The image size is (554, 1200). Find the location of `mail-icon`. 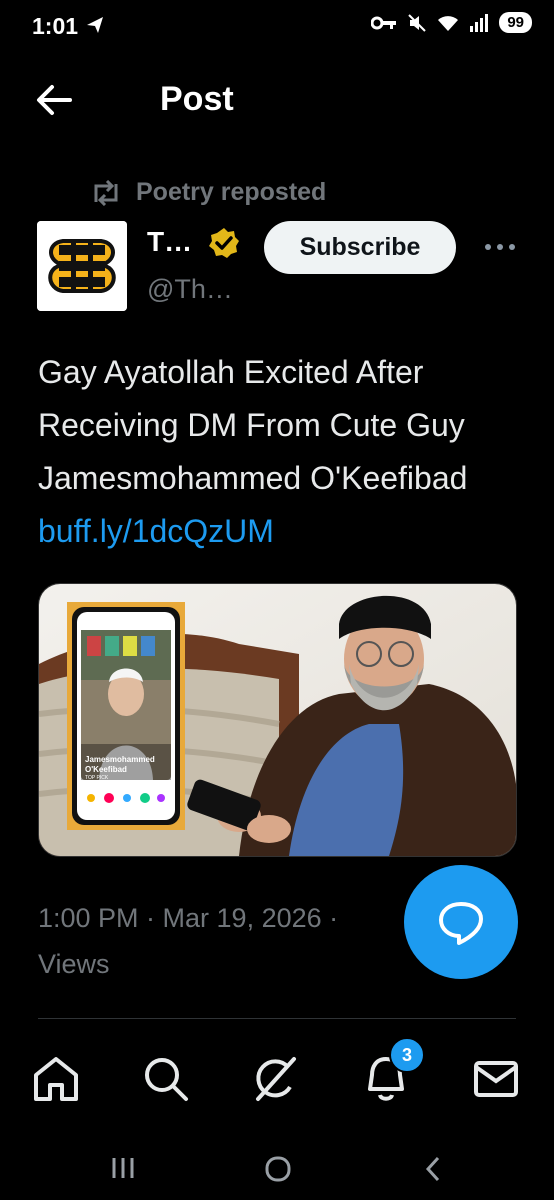

mail-icon is located at coordinates (496, 1079).